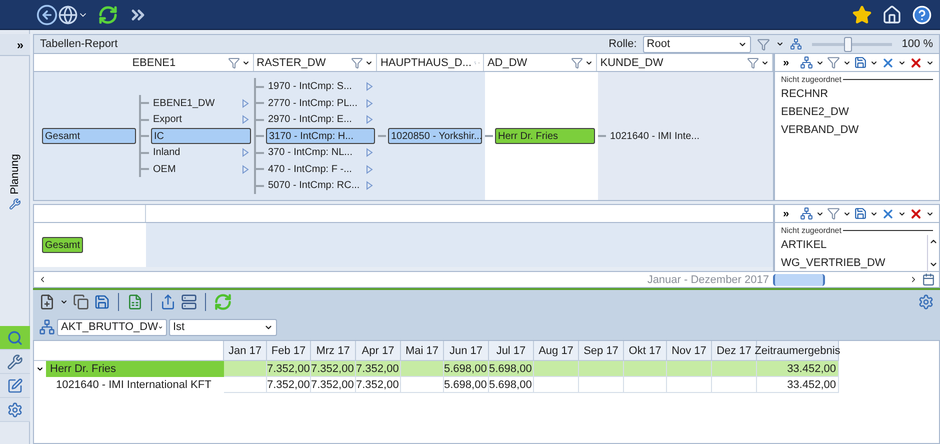 The image size is (940, 444). What do you see at coordinates (112, 327) in the screenshot?
I see `measure-dropdown: AKT_BRUTTO_DW` at bounding box center [112, 327].